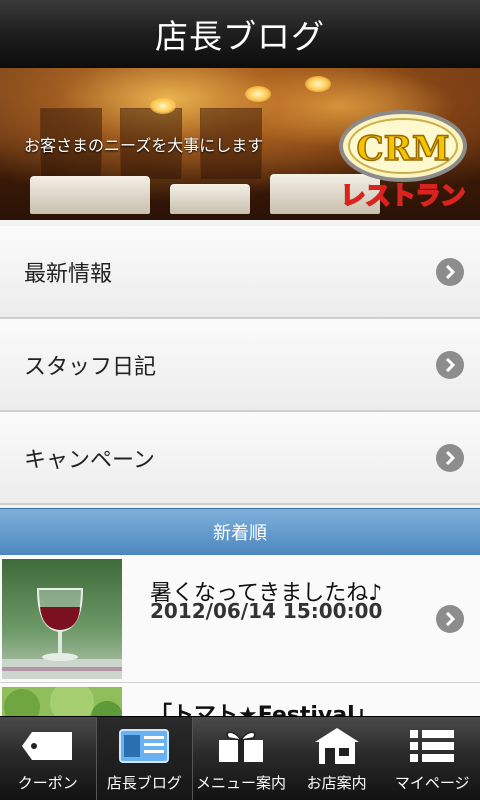 This screenshot has height=800, width=480. I want to click on wine-glass-photo, so click(62, 619).